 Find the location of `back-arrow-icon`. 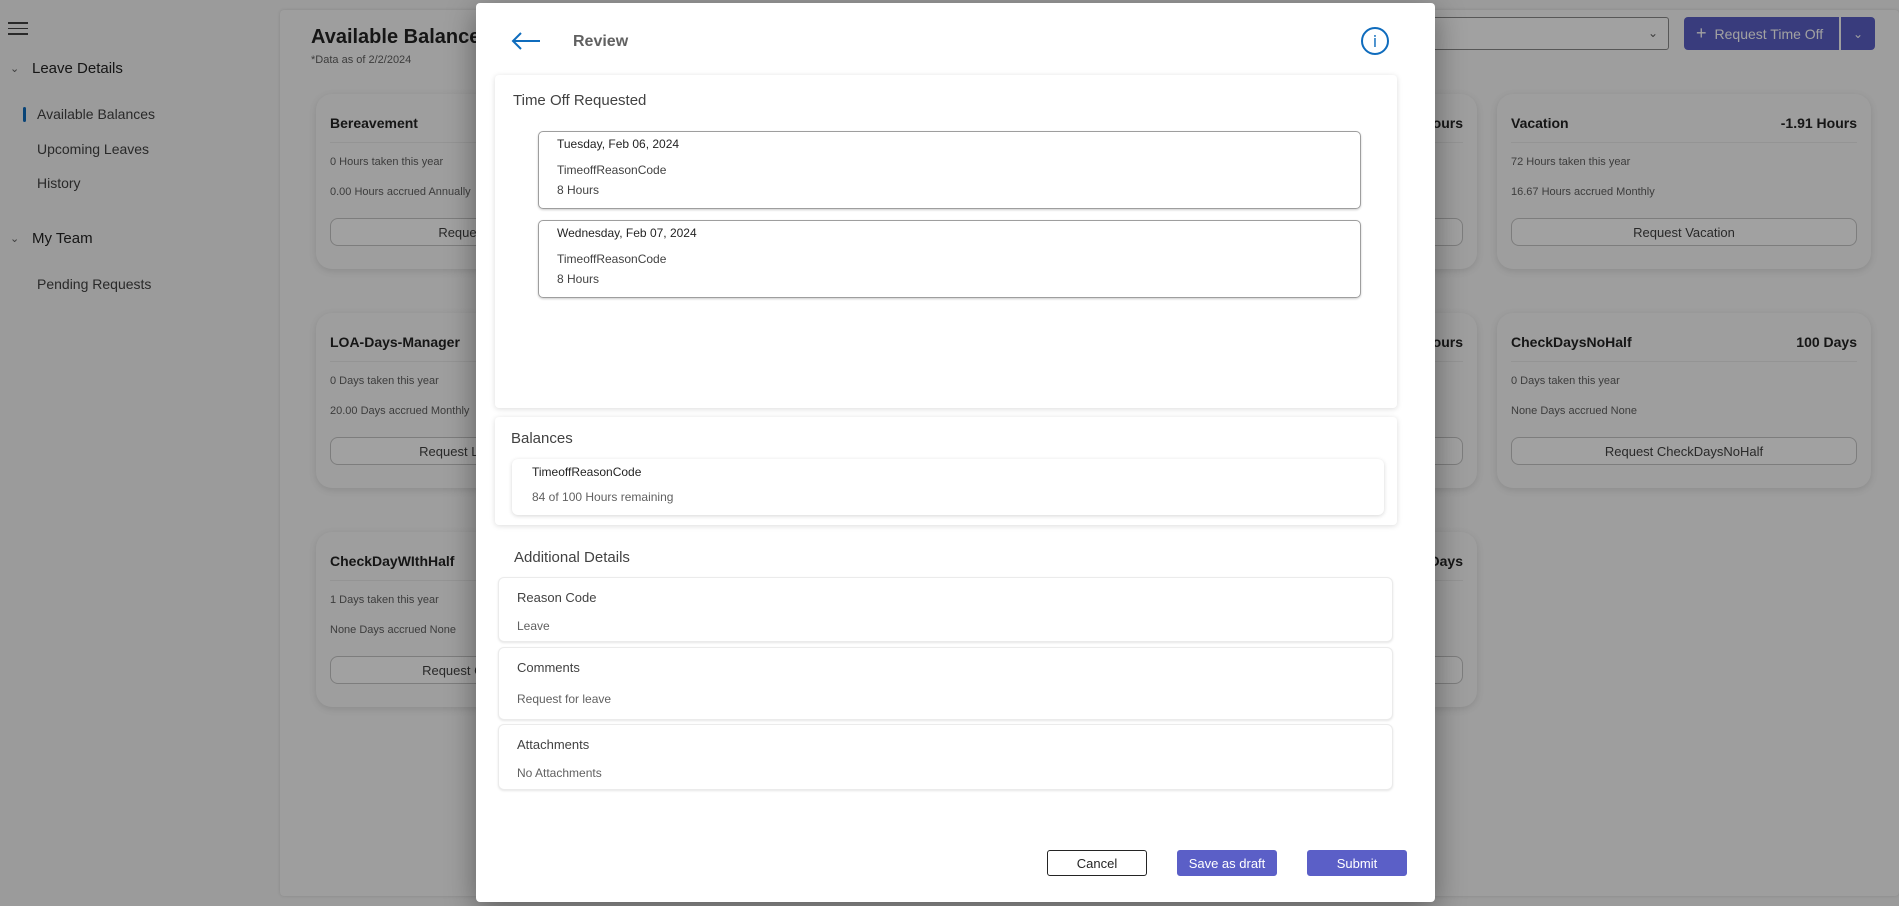

back-arrow-icon is located at coordinates (526, 41).